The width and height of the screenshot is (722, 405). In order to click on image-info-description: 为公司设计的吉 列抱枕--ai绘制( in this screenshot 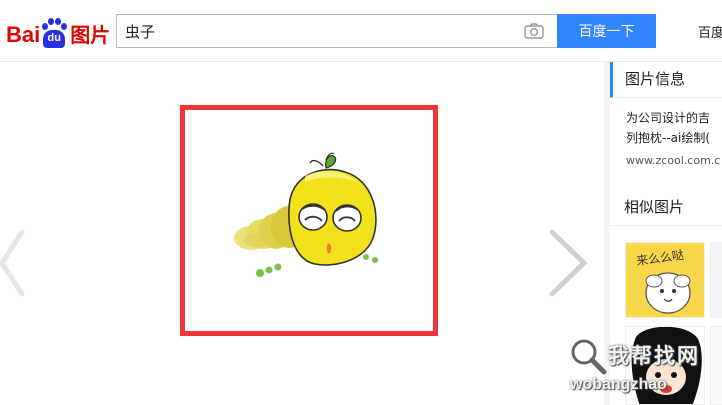, I will do `click(674, 128)`.